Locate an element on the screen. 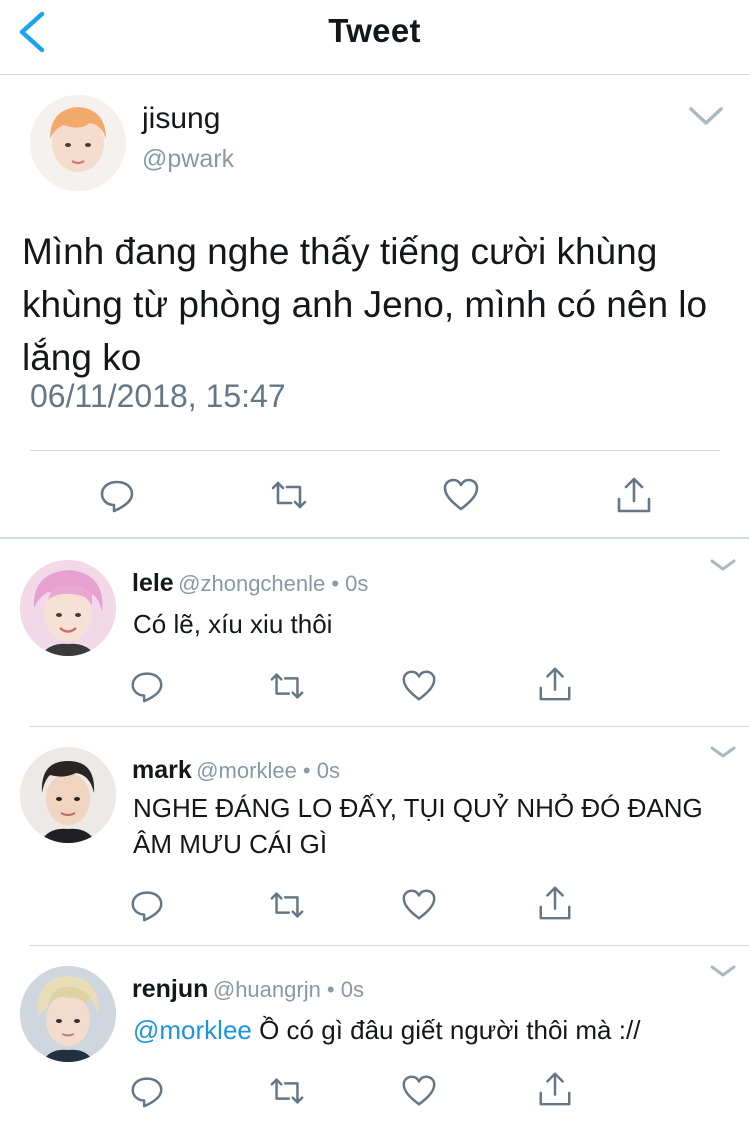  reply-author-name: mark is located at coordinates (162, 770).